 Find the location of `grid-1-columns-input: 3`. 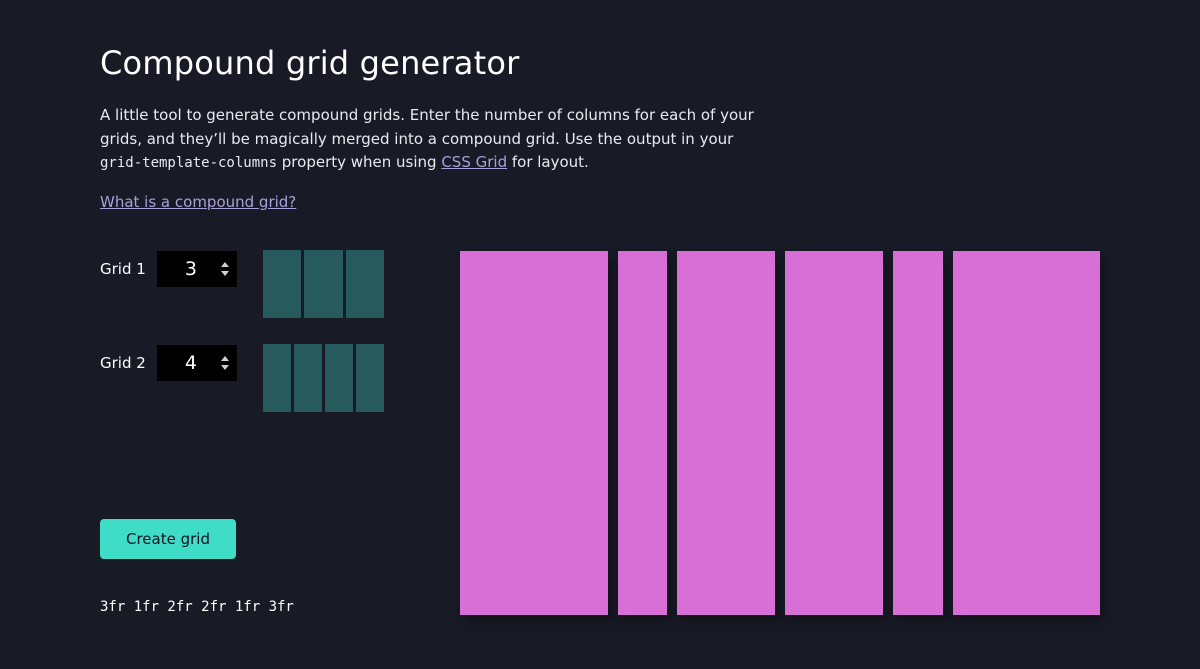

grid-1-columns-input: 3 is located at coordinates (197, 269).